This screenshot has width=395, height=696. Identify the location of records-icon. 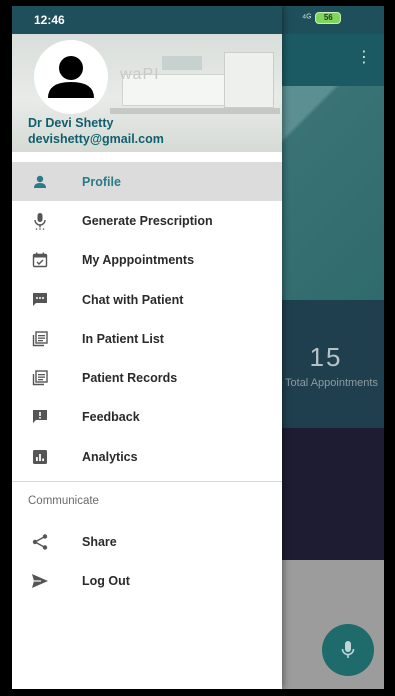
(40, 378).